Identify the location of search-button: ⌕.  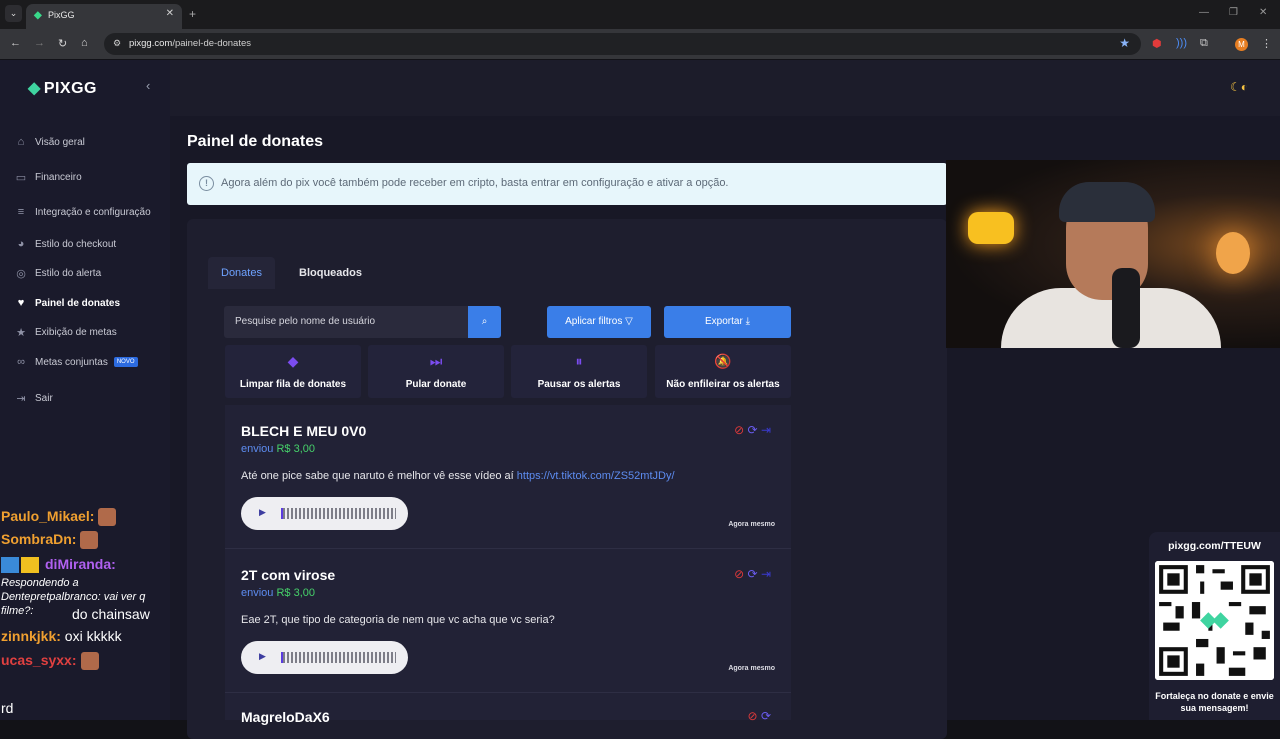
(484, 322).